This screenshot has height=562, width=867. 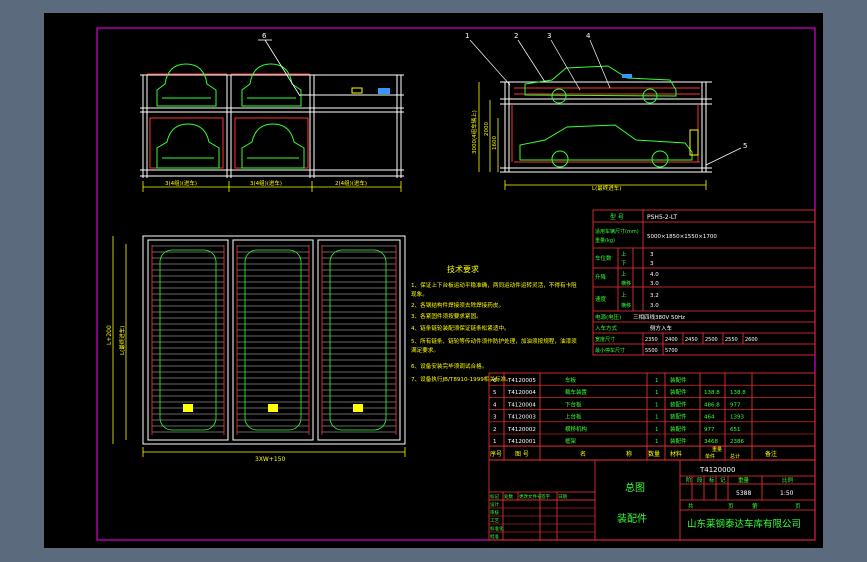 I want to click on tech-req-line-8: 6、设备安装完毕须调试合格。, so click(x=449, y=366).